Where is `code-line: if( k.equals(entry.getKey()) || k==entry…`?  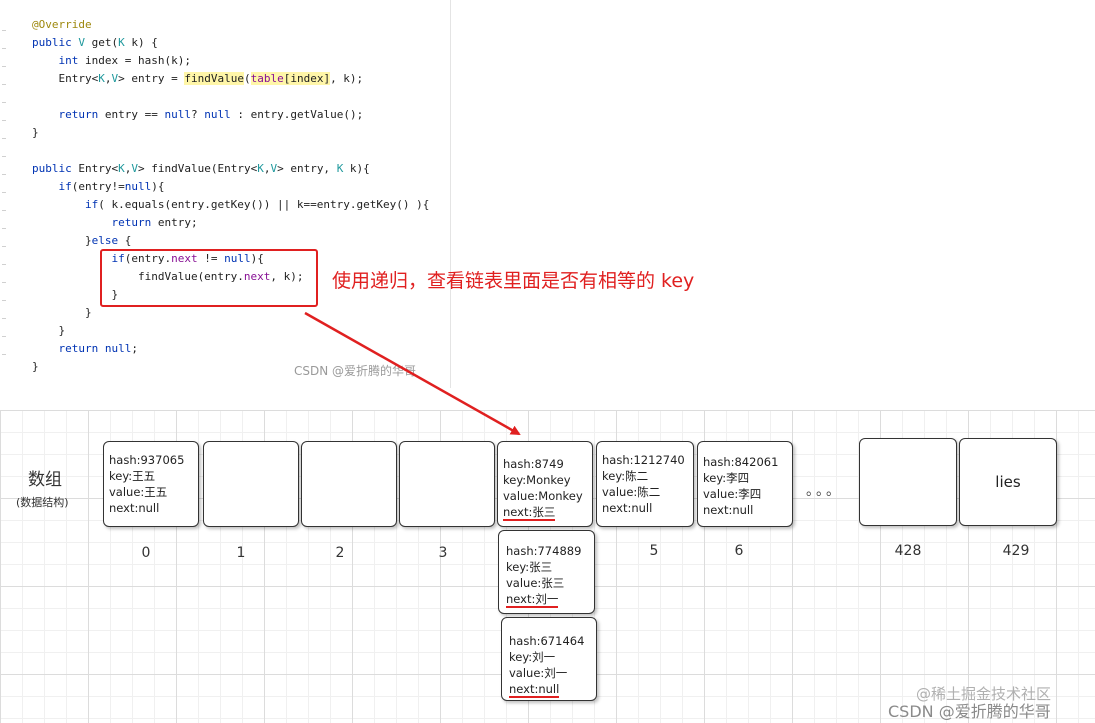
code-line: if( k.equals(entry.getKey()) || k==entry… is located at coordinates (257, 204).